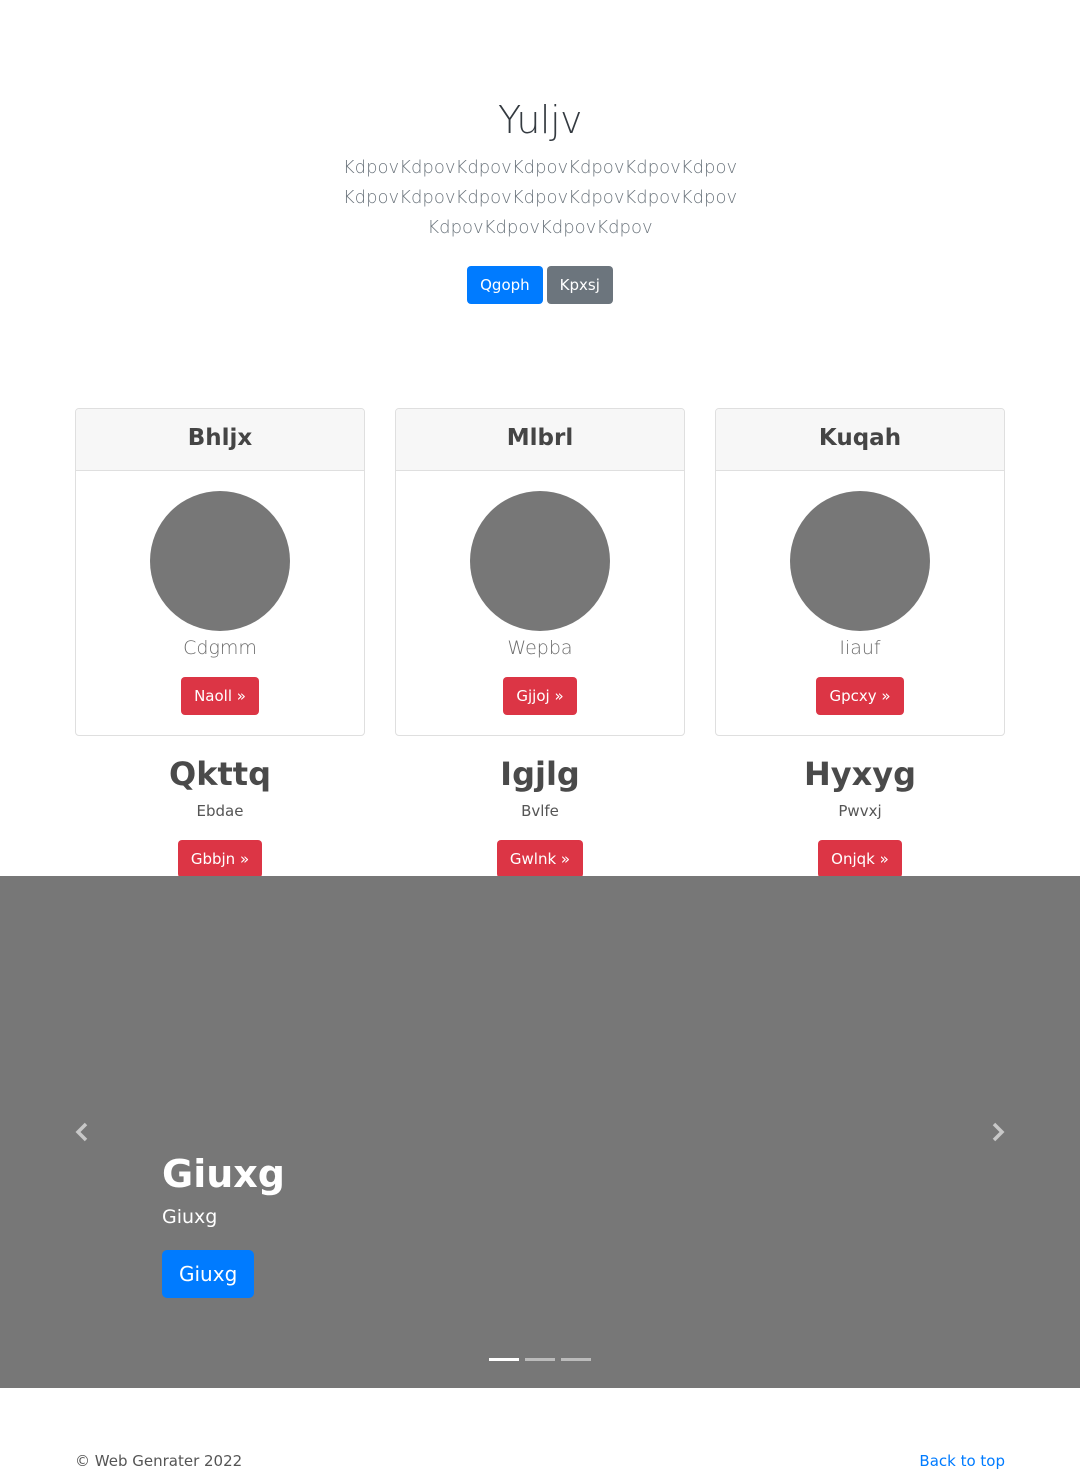  Describe the element at coordinates (220, 440) in the screenshot. I see `card-header: Bhljx` at that location.